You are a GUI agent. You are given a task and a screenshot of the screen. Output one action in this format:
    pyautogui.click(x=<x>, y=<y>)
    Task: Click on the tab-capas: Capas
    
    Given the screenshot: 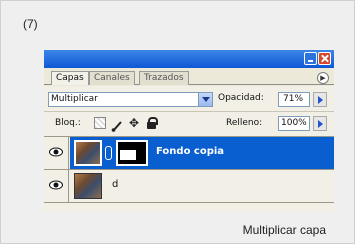 What is the action you would take?
    pyautogui.click(x=70, y=78)
    